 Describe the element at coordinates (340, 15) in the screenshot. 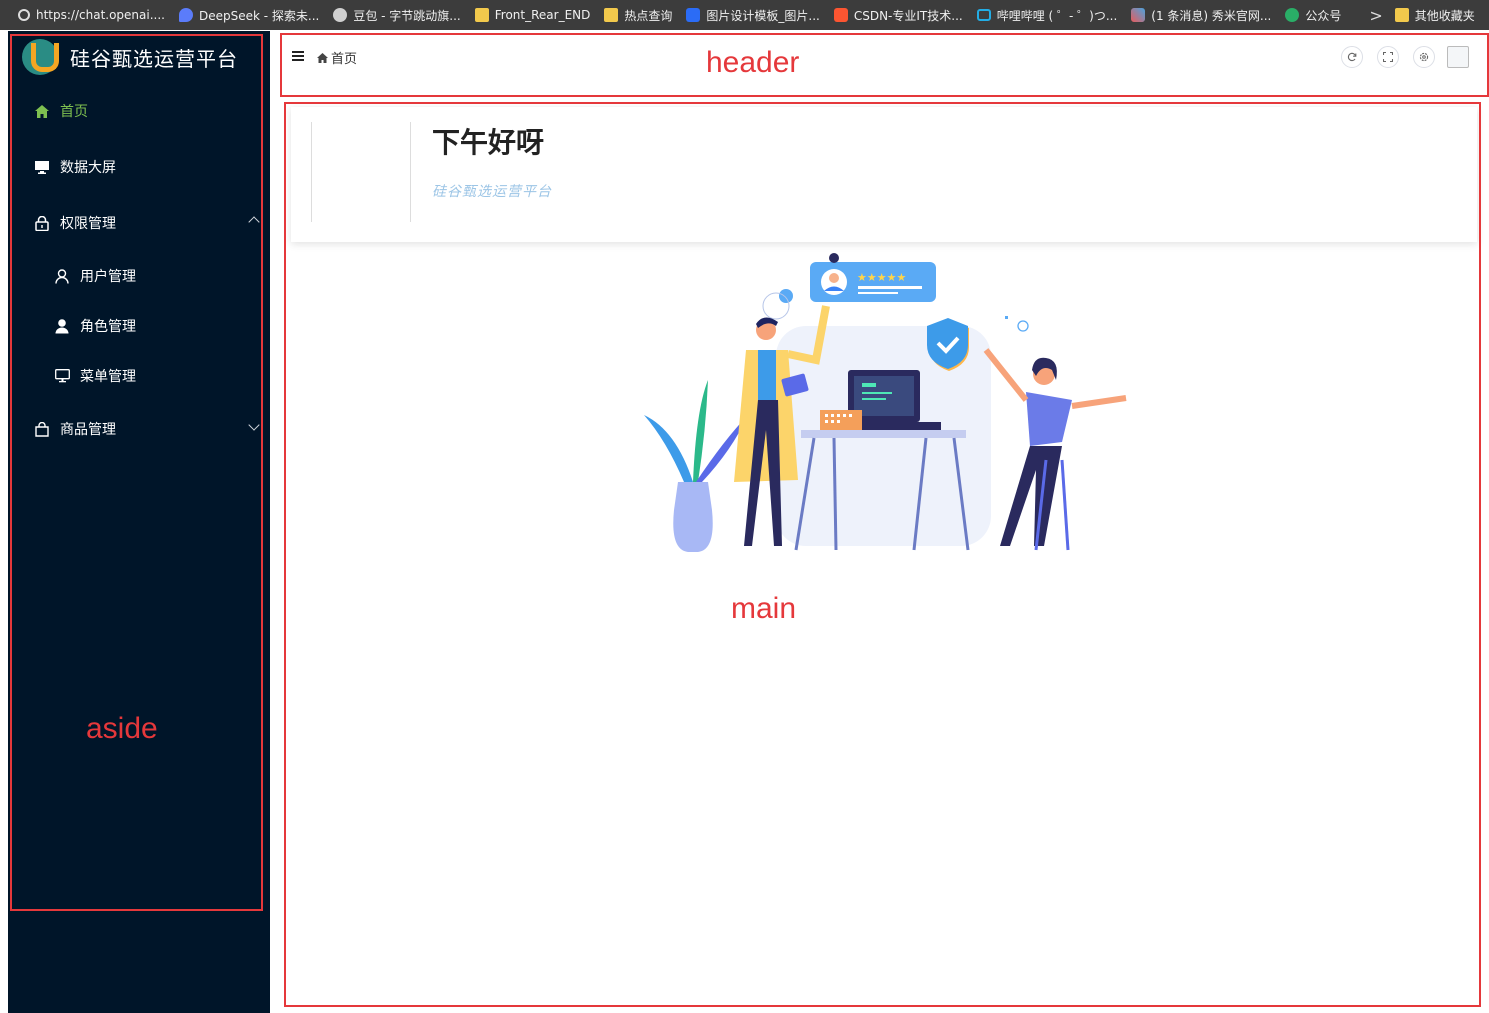

I see `doubao-icon` at that location.